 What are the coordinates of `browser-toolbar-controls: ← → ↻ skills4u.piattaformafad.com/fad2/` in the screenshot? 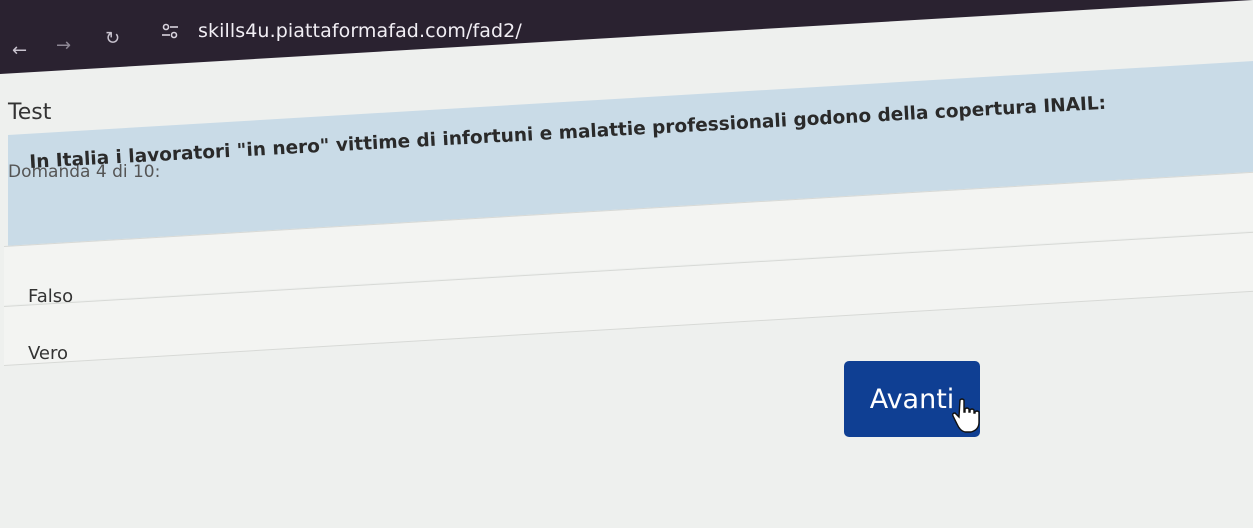 It's located at (626, 37).